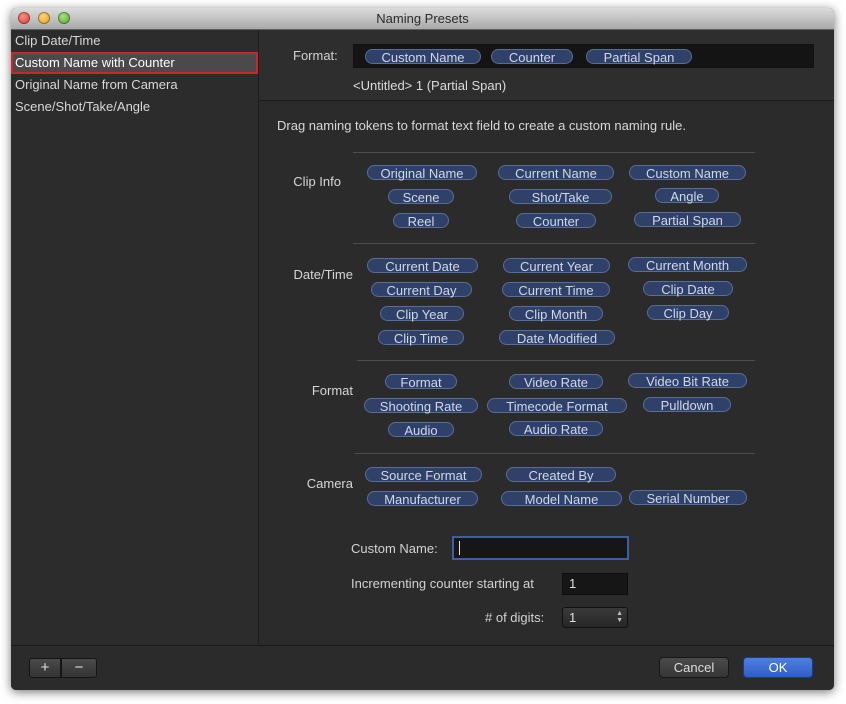 The image size is (846, 704). I want to click on custom-name-input, so click(540, 548).